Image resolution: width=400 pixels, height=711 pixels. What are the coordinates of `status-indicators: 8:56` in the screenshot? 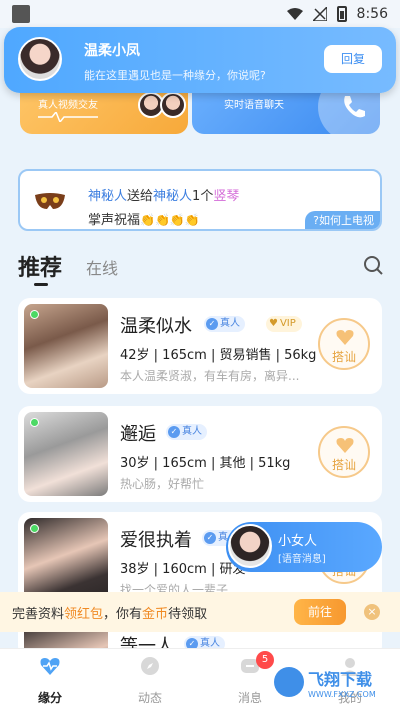 It's located at (337, 14).